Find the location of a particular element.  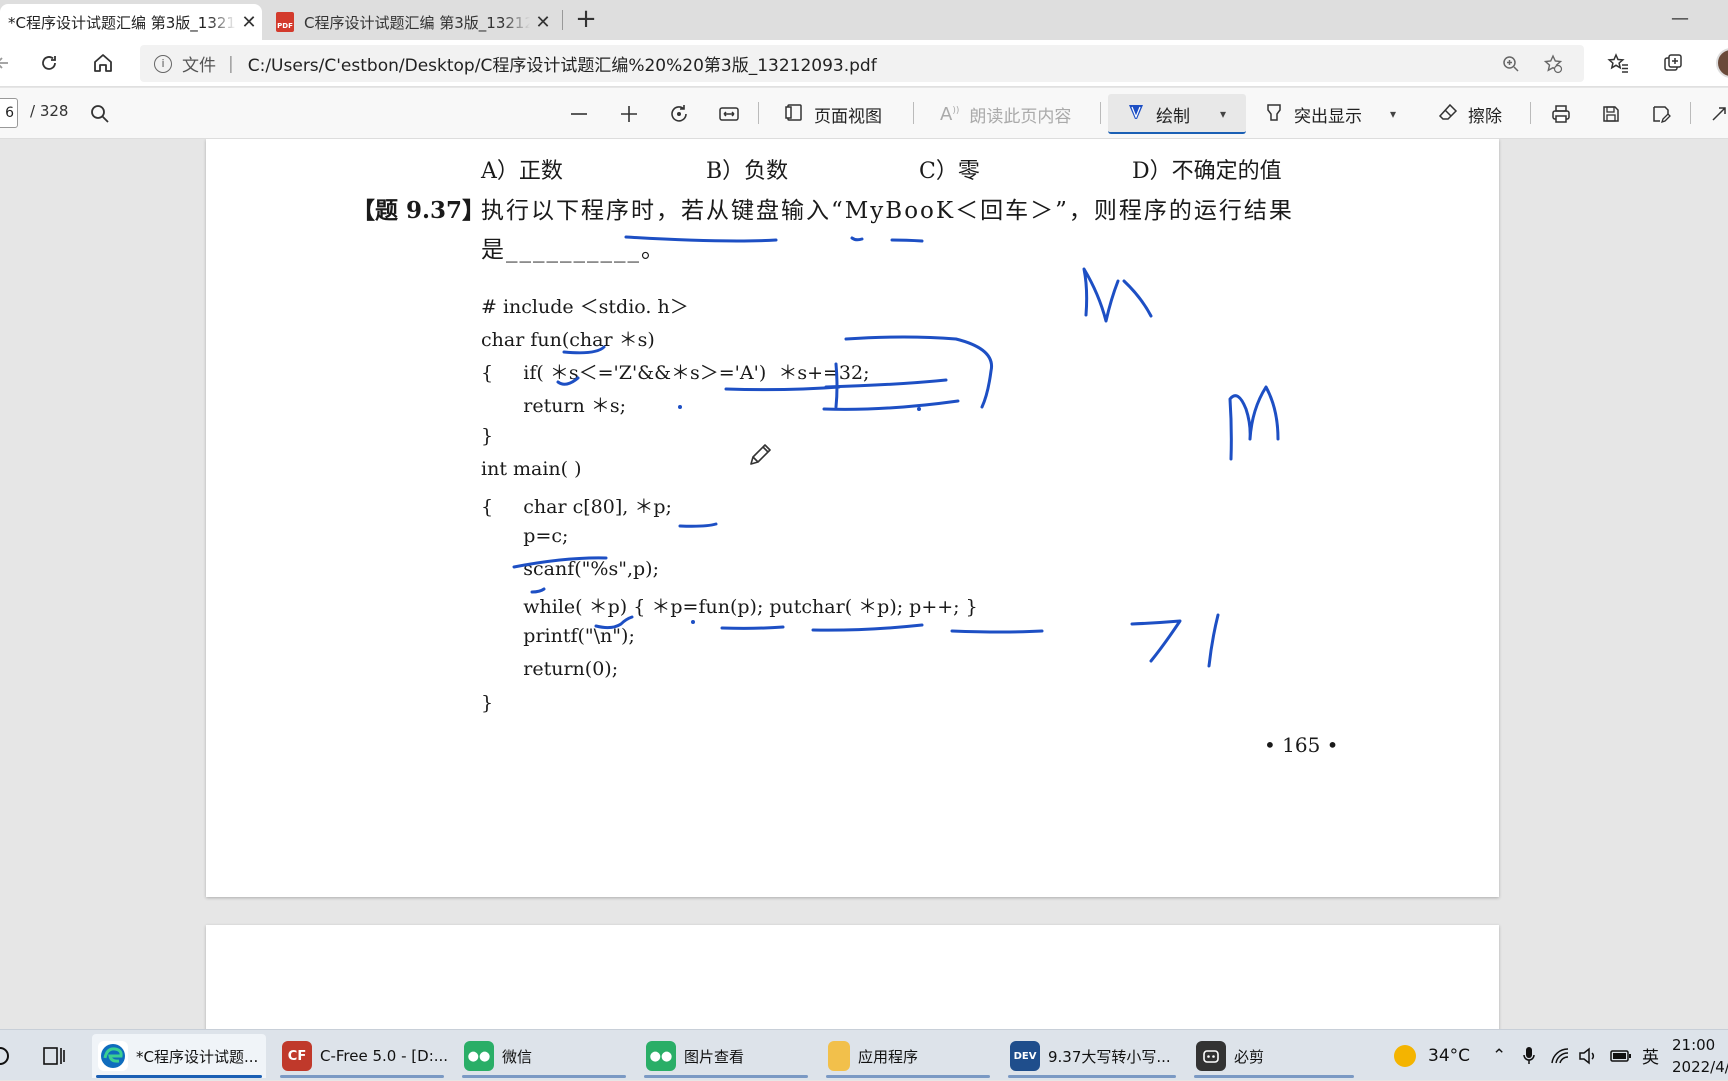

draw-button: 绘制 ▾ is located at coordinates (1176, 114).